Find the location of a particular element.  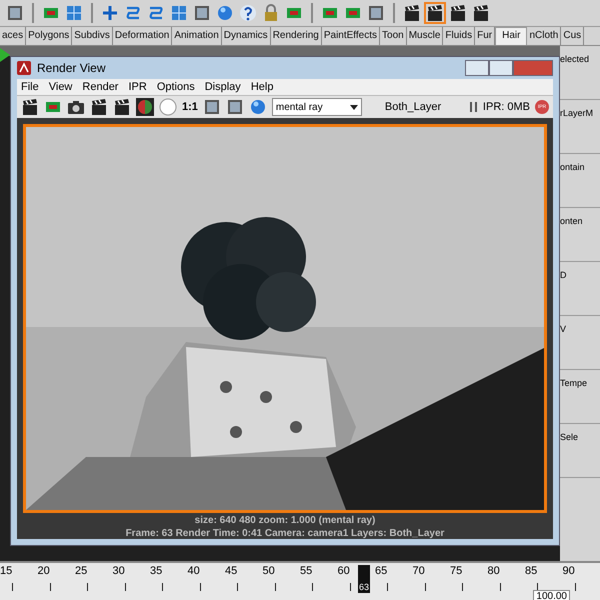

shelf-tab: Animation is located at coordinates (197, 36).